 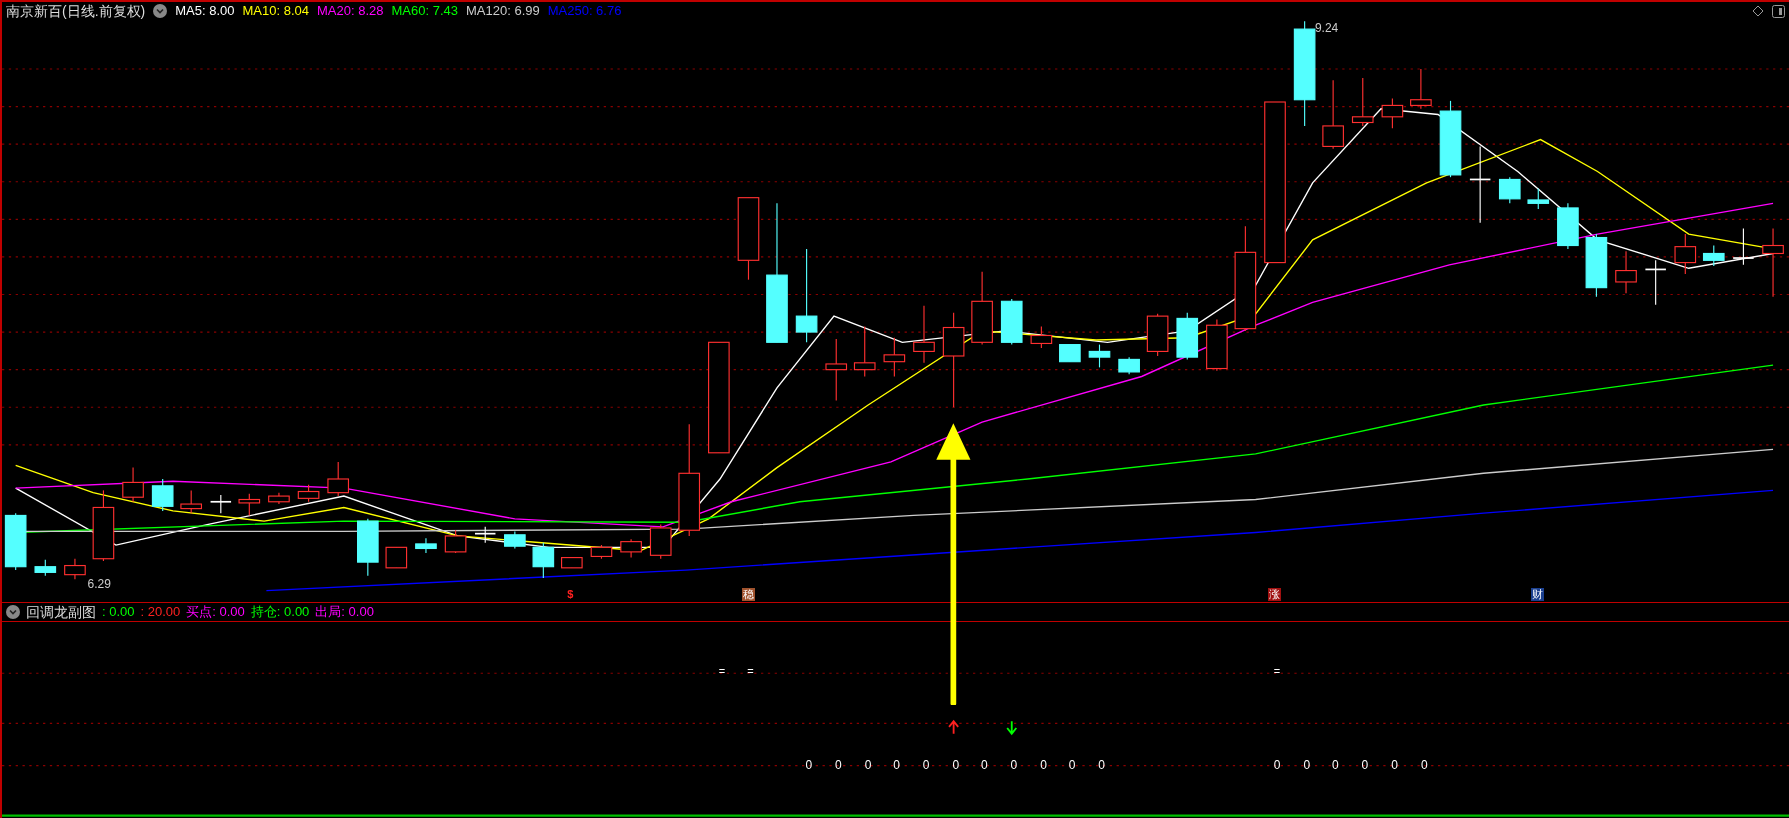 I want to click on low-price-label: 6.29, so click(x=99, y=584).